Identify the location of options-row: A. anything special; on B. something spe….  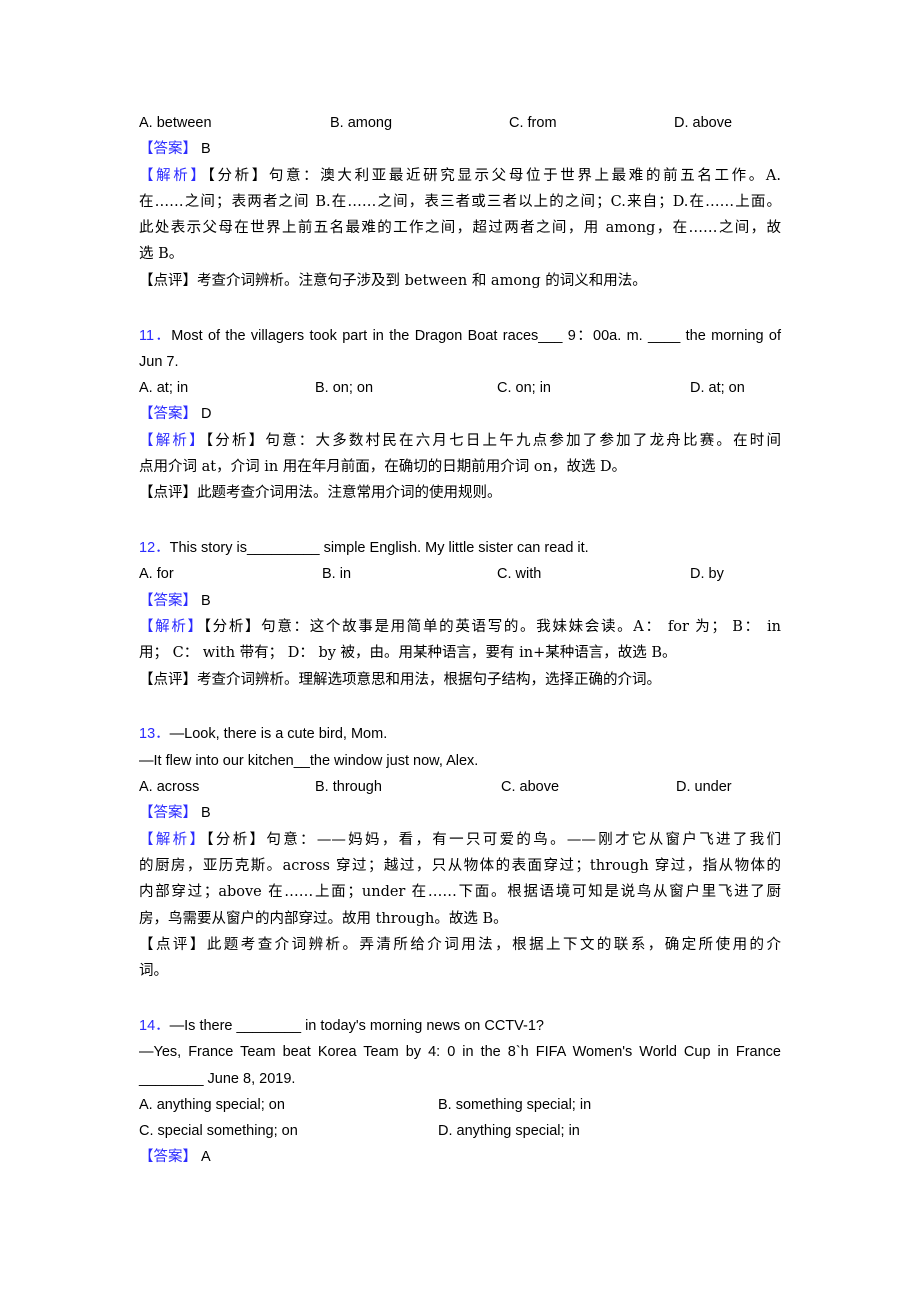
(460, 1105).